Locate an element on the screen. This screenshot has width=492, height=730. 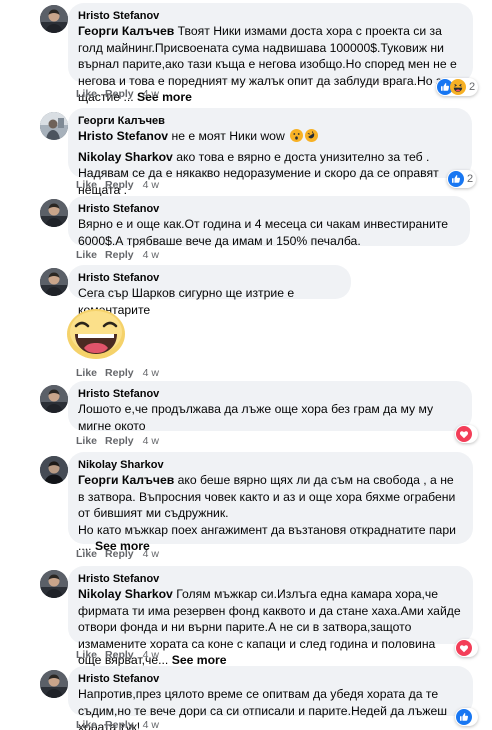
mention-link: Hristo Stefanov is located at coordinates (123, 136).